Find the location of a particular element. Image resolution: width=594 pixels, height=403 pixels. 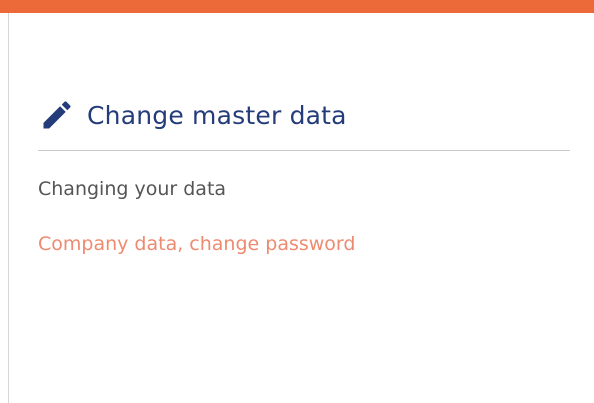

pencil-icon is located at coordinates (57, 115).